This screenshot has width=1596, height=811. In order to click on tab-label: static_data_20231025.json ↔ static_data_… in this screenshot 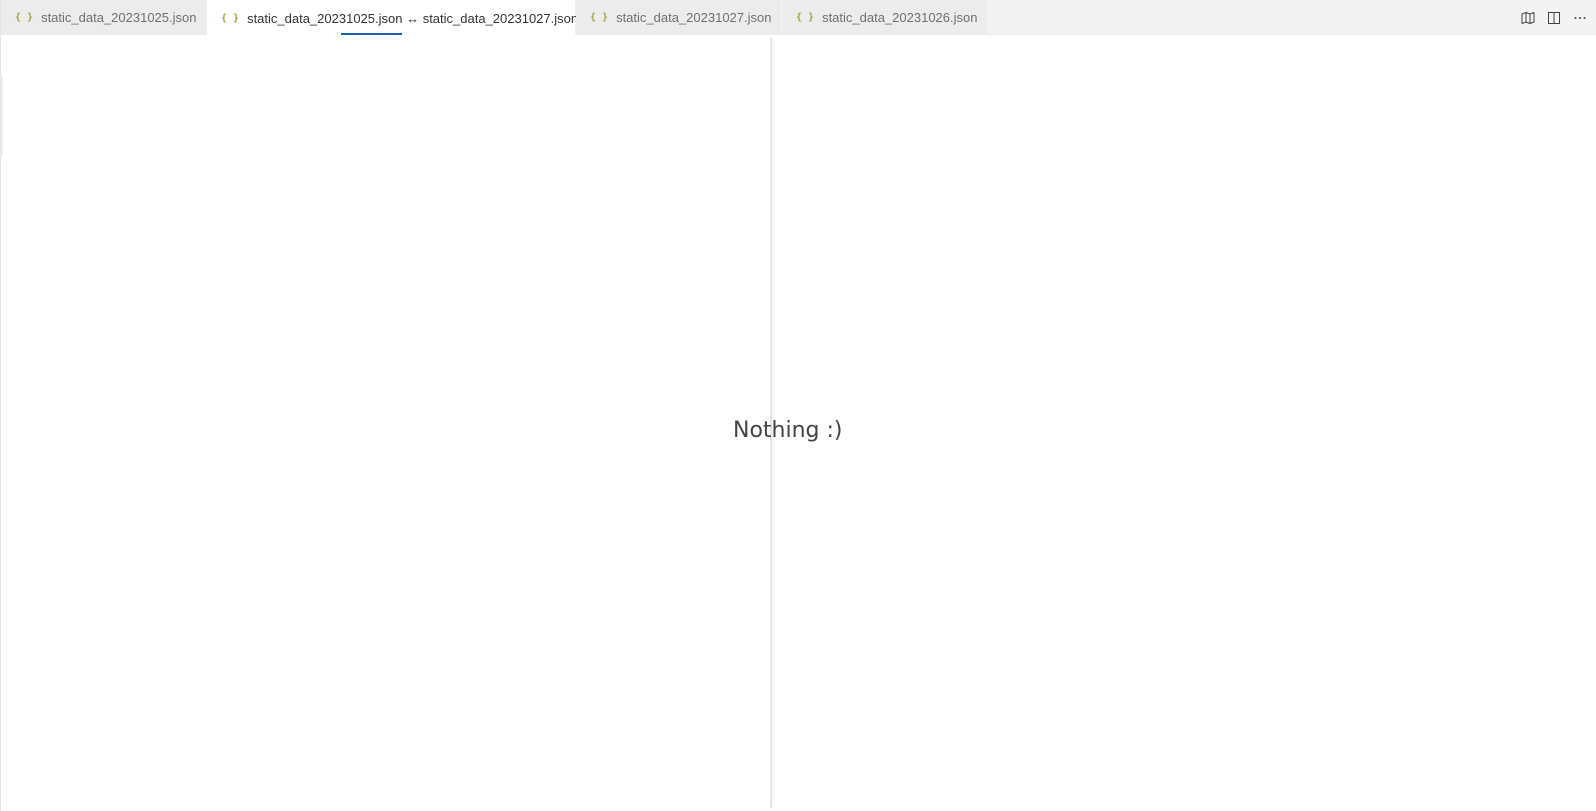, I will do `click(413, 18)`.